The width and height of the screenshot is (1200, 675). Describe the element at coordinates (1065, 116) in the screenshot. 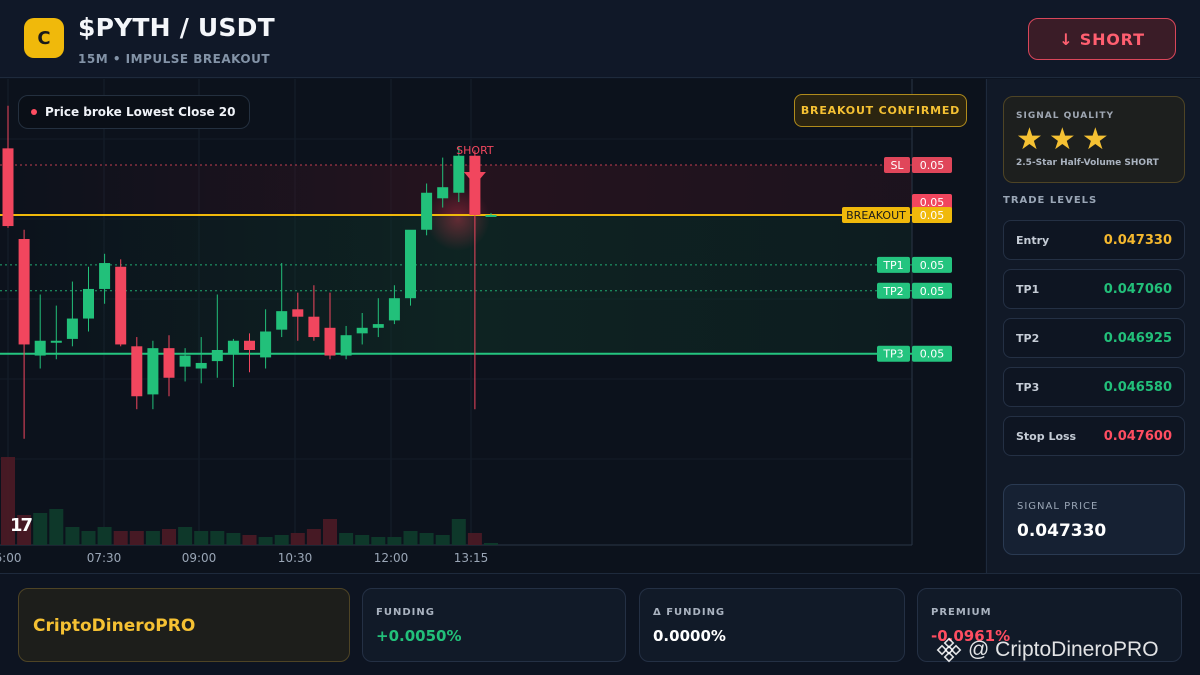

I see `signal-quality-title: SIGNAL QUALITY` at that location.